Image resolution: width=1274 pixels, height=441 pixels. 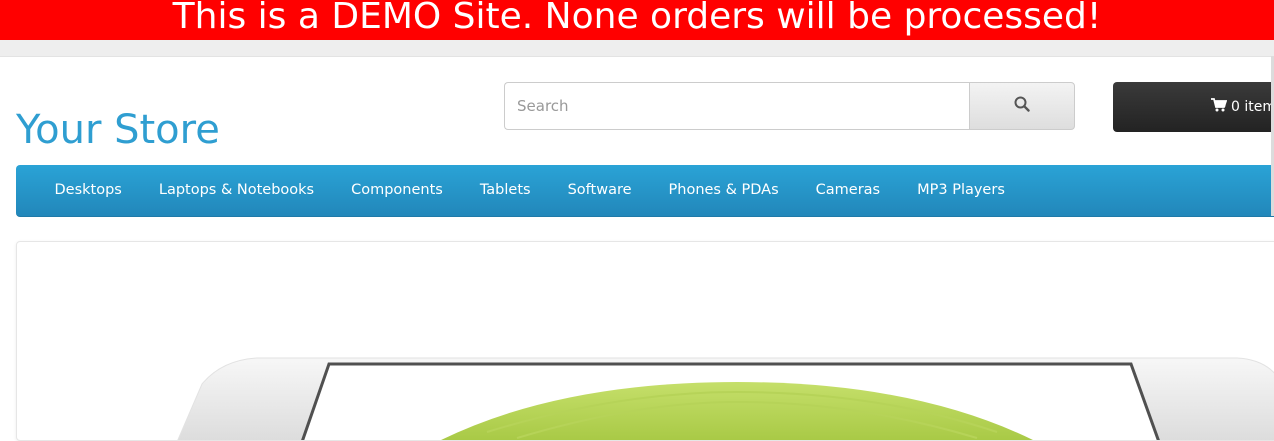 What do you see at coordinates (599, 190) in the screenshot?
I see `menu-item-software: Software` at bounding box center [599, 190].